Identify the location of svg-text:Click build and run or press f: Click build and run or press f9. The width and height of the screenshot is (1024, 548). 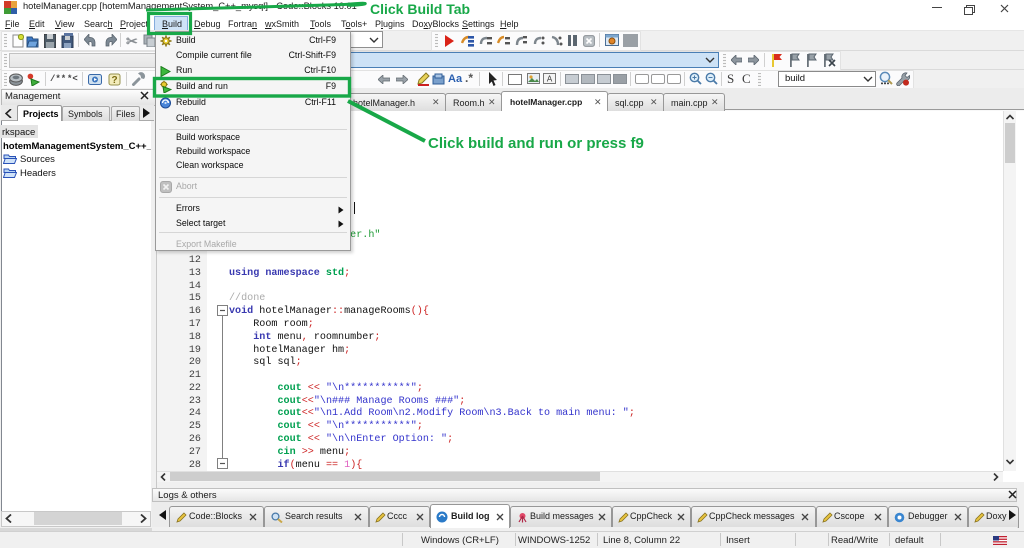
(536, 143).